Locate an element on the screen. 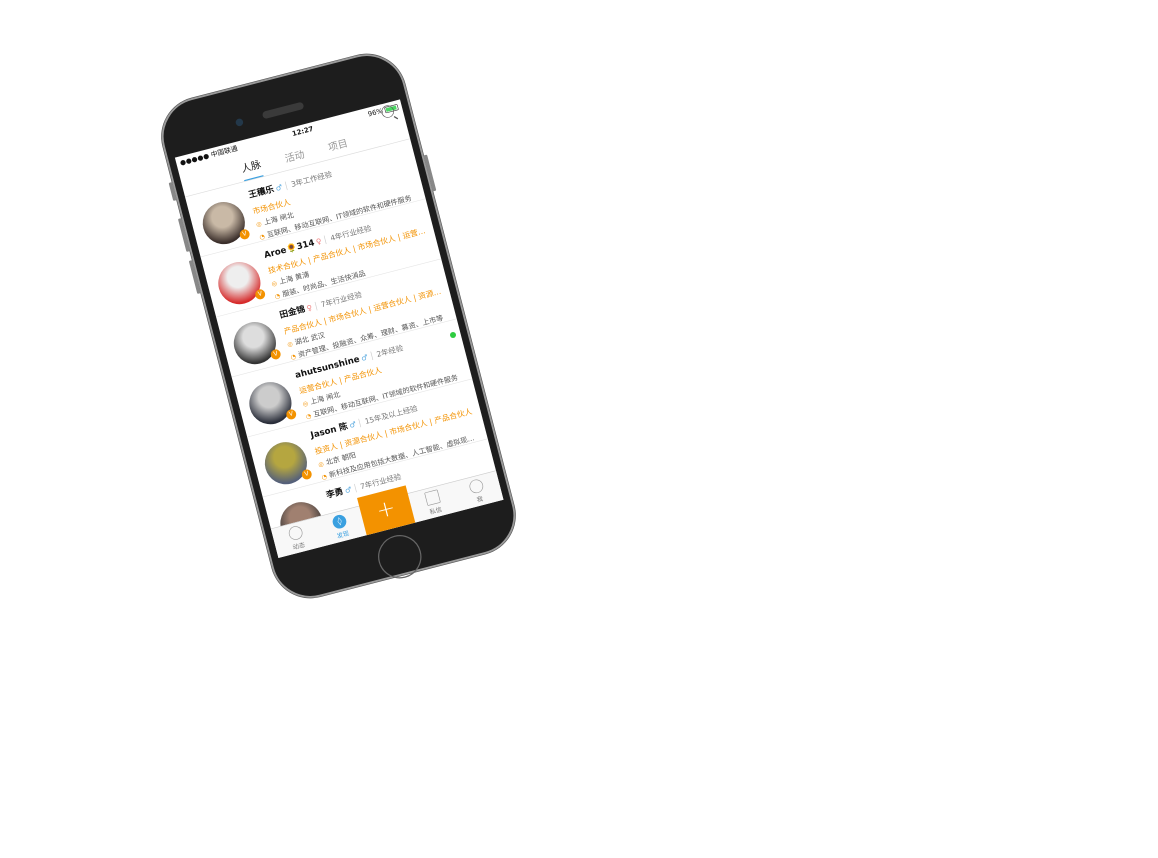 This screenshot has width=1158, height=858. tab-me-label: 我 is located at coordinates (480, 499).